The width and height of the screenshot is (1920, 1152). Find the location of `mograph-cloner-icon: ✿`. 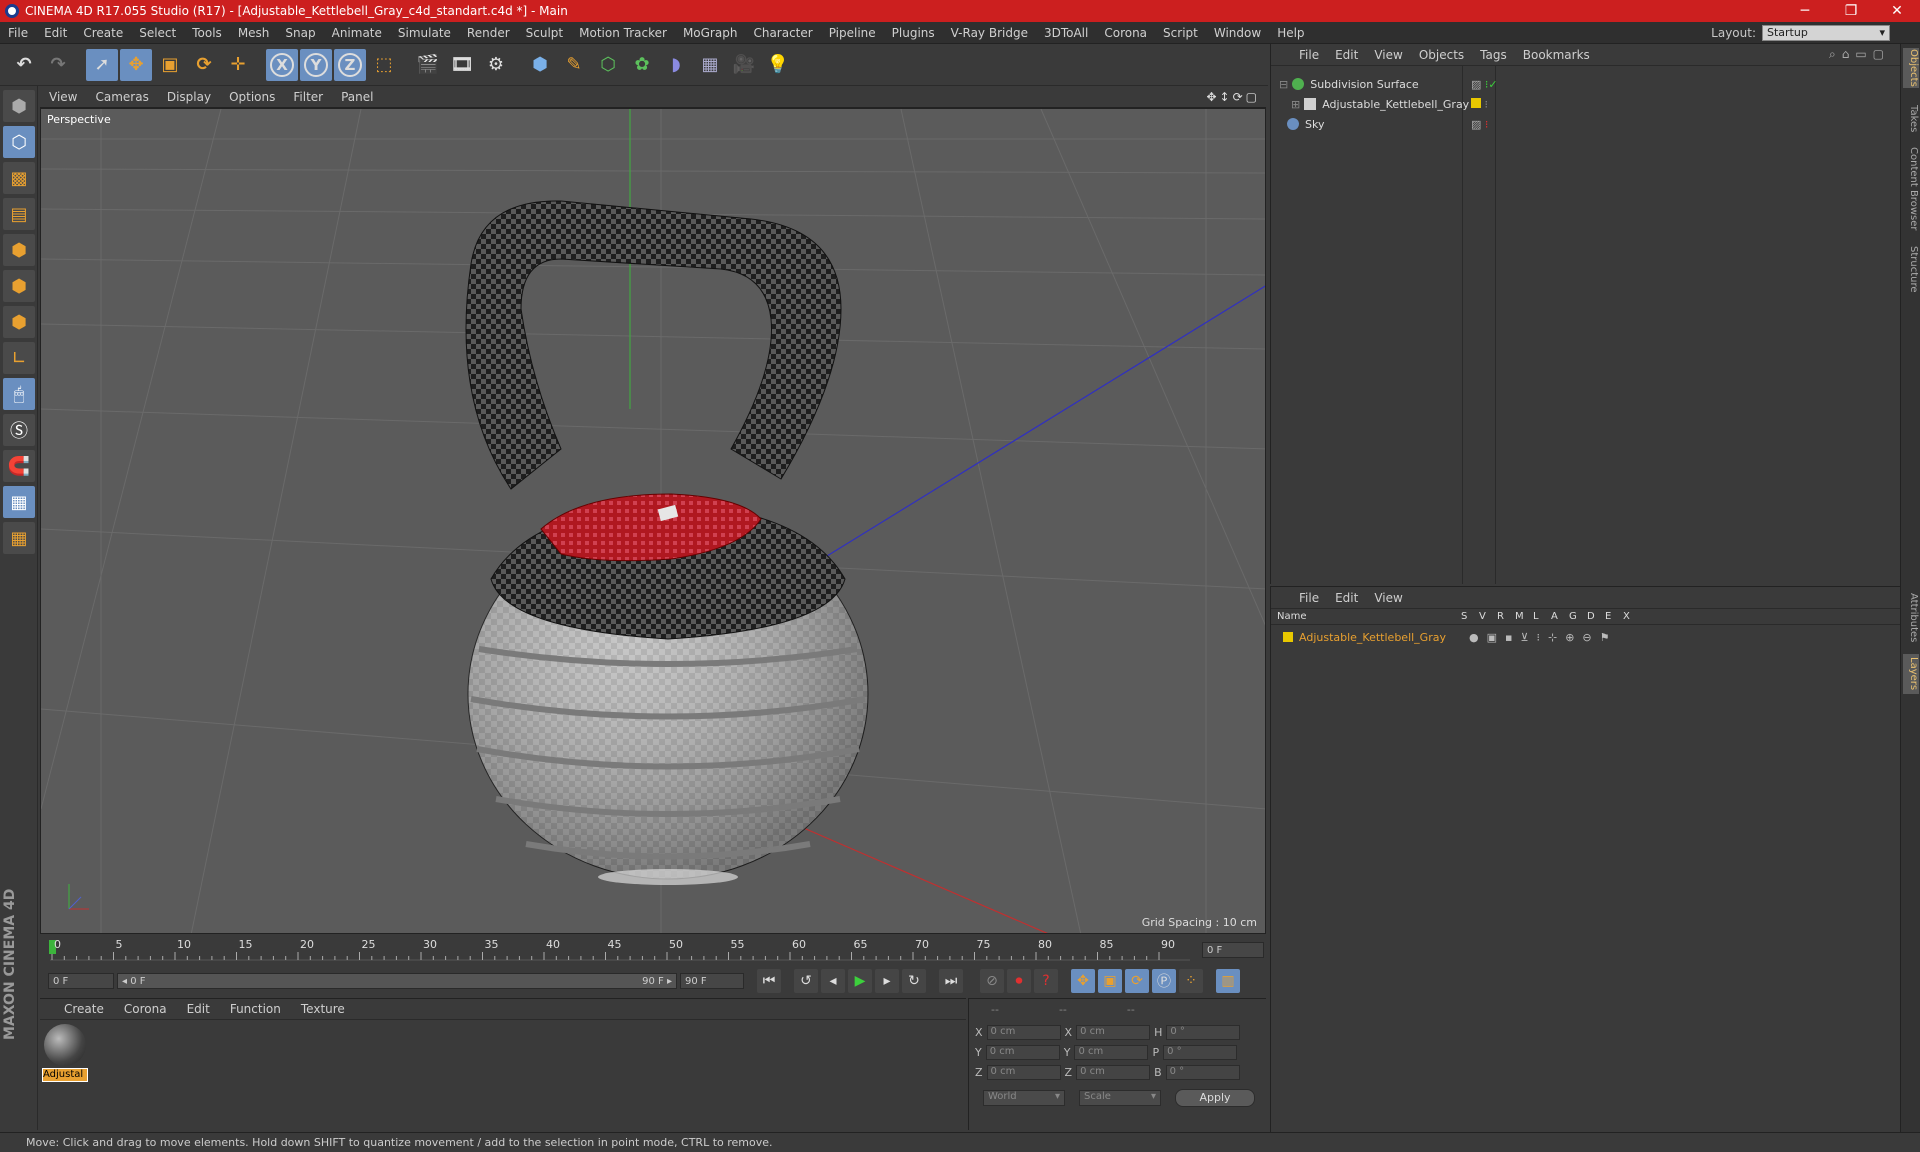

mograph-cloner-icon: ✿ is located at coordinates (642, 65).